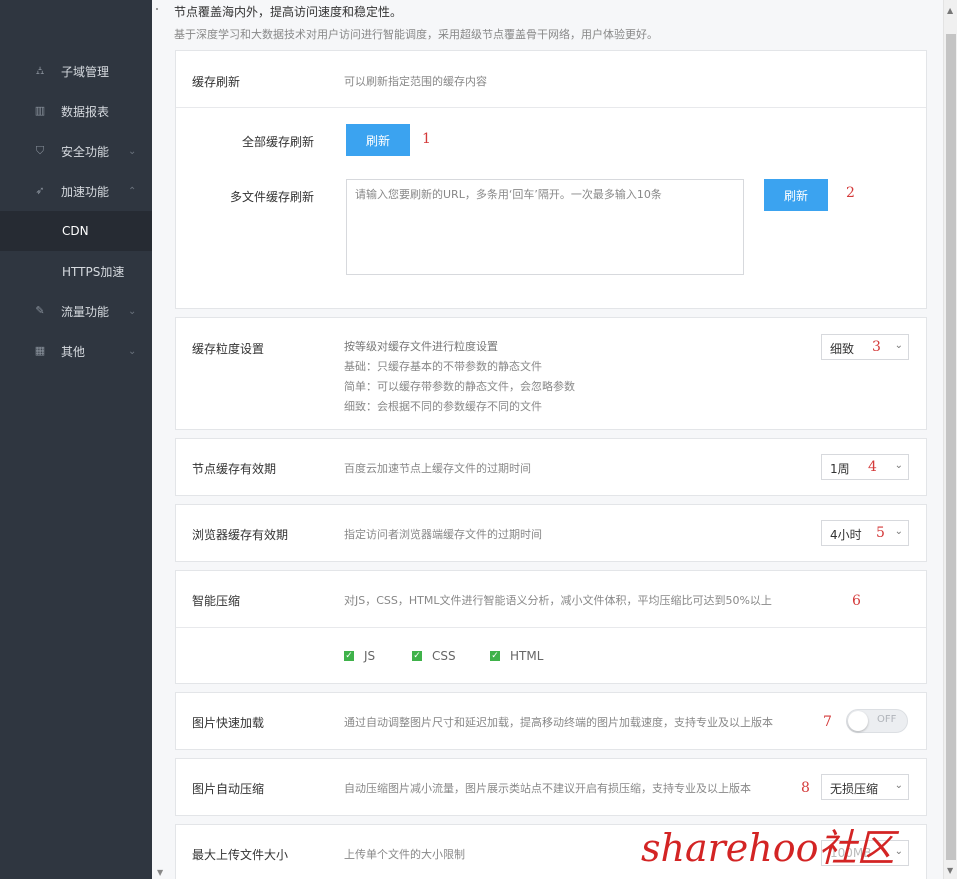 Image resolution: width=957 pixels, height=879 pixels. Describe the element at coordinates (858, 721) in the screenshot. I see `toggle-knob` at that location.